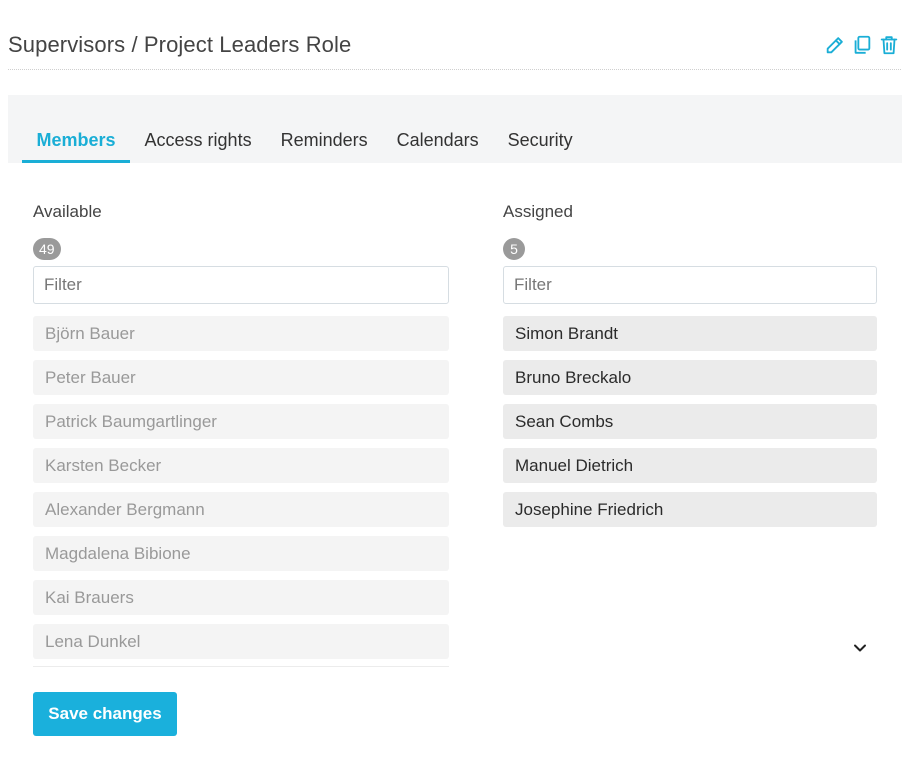 Image resolution: width=908 pixels, height=770 pixels. I want to click on assigned-count-badge: 5, so click(514, 249).